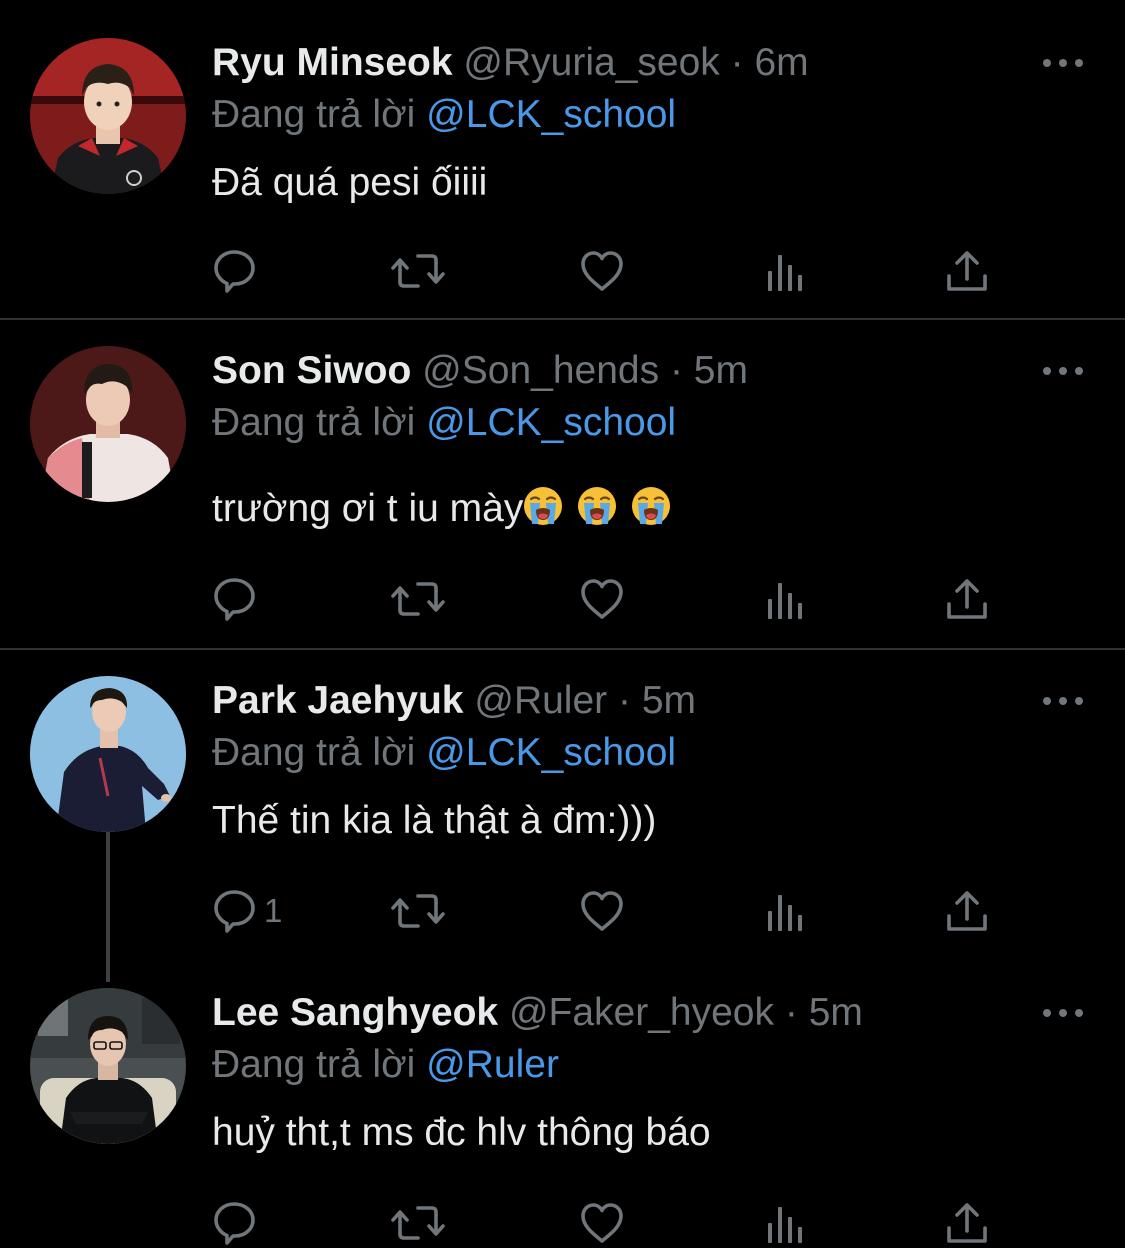 The image size is (1125, 1248). I want to click on tweet-text: Đã quá pesi ốiiii, so click(349, 183).